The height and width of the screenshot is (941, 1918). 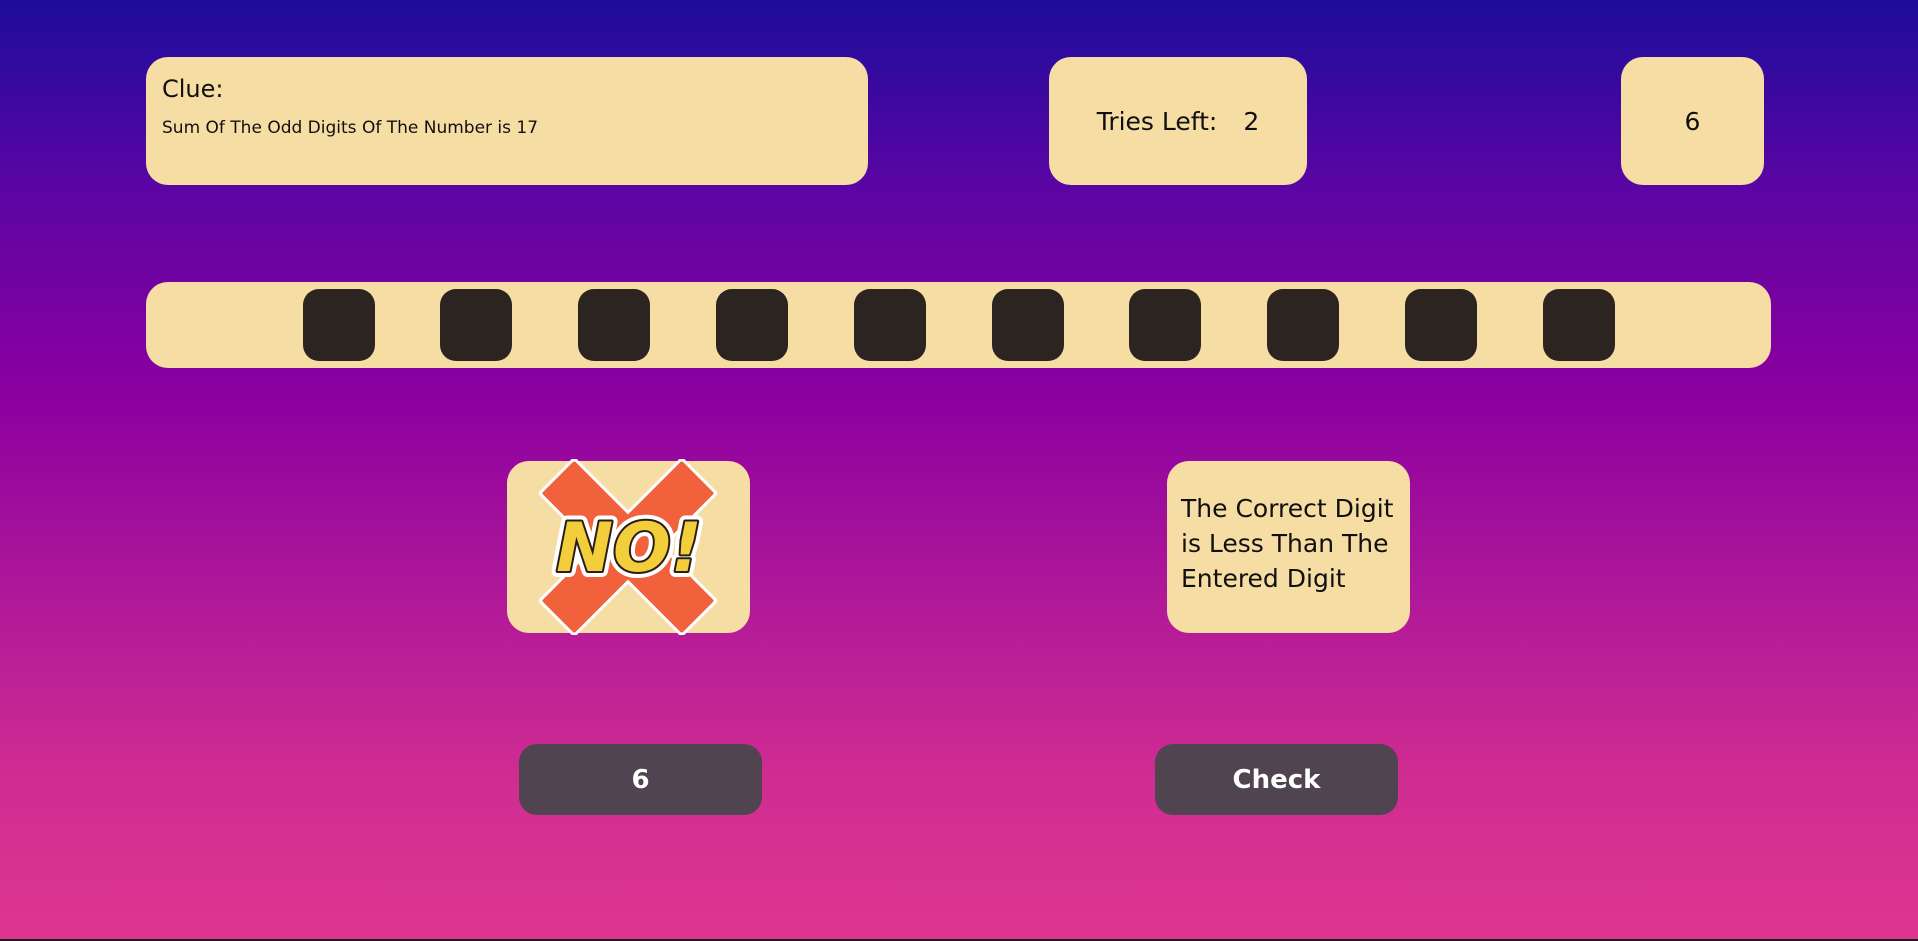 What do you see at coordinates (1157, 121) in the screenshot?
I see `tries-label: Tries Left:` at bounding box center [1157, 121].